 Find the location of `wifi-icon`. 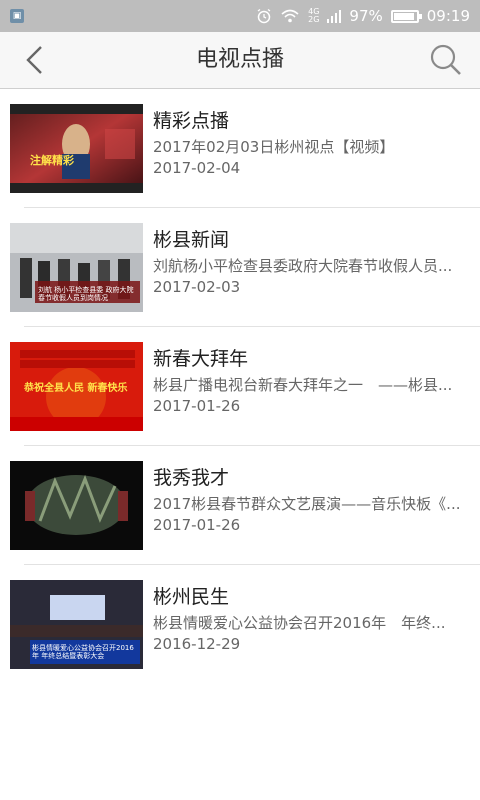

wifi-icon is located at coordinates (290, 16).